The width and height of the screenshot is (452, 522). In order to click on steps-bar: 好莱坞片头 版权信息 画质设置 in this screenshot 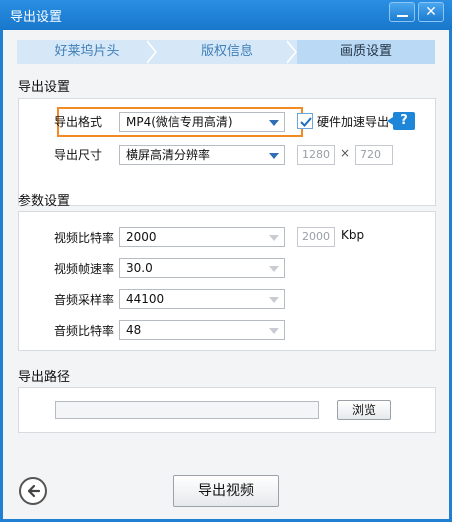, I will do `click(226, 52)`.